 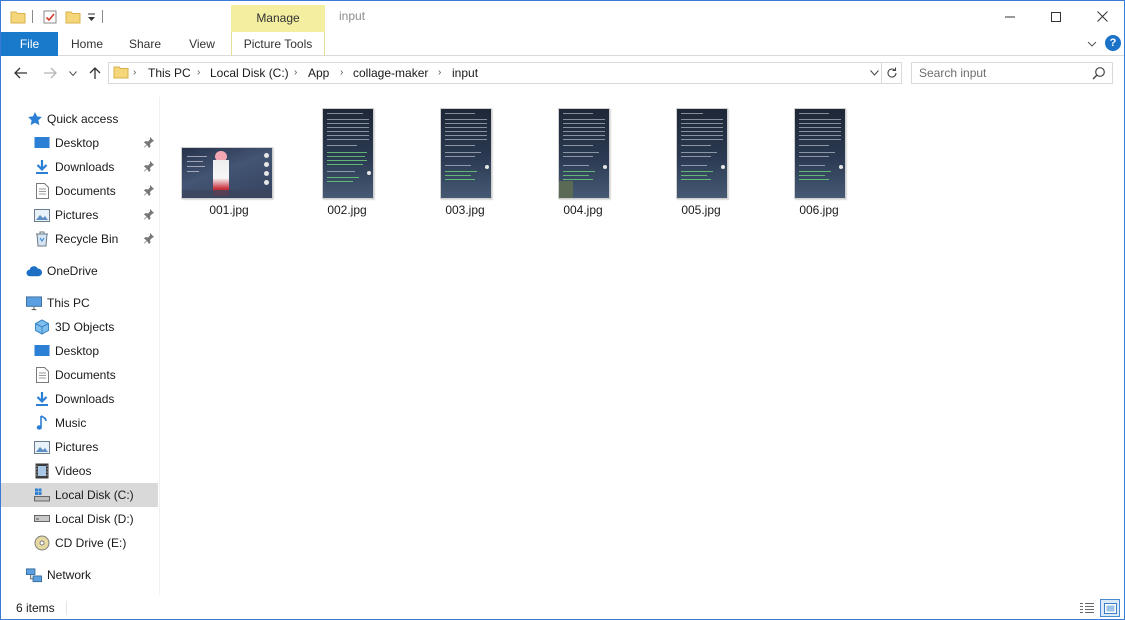 I want to click on file-item: 004.jpg, so click(x=583, y=157).